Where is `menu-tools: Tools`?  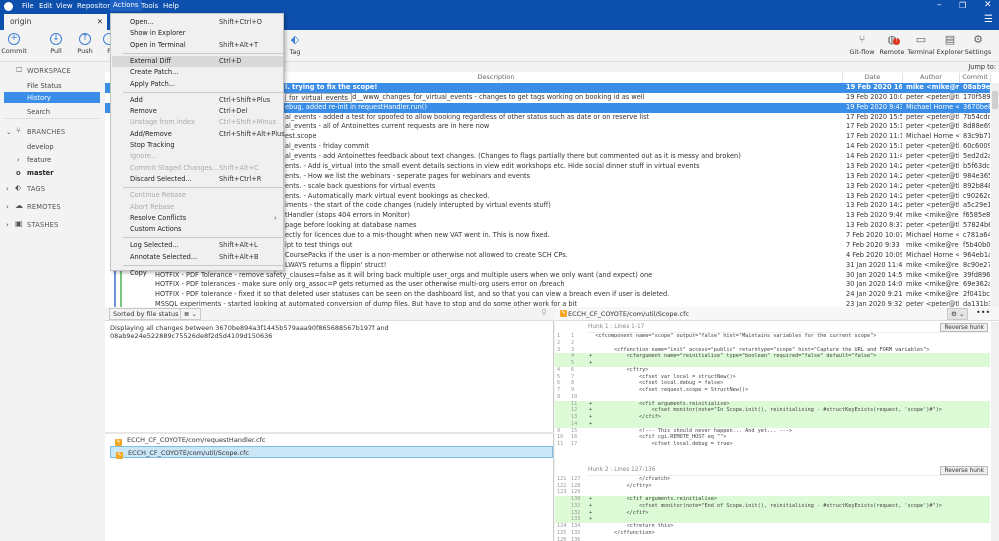
menu-tools: Tools is located at coordinates (149, 6).